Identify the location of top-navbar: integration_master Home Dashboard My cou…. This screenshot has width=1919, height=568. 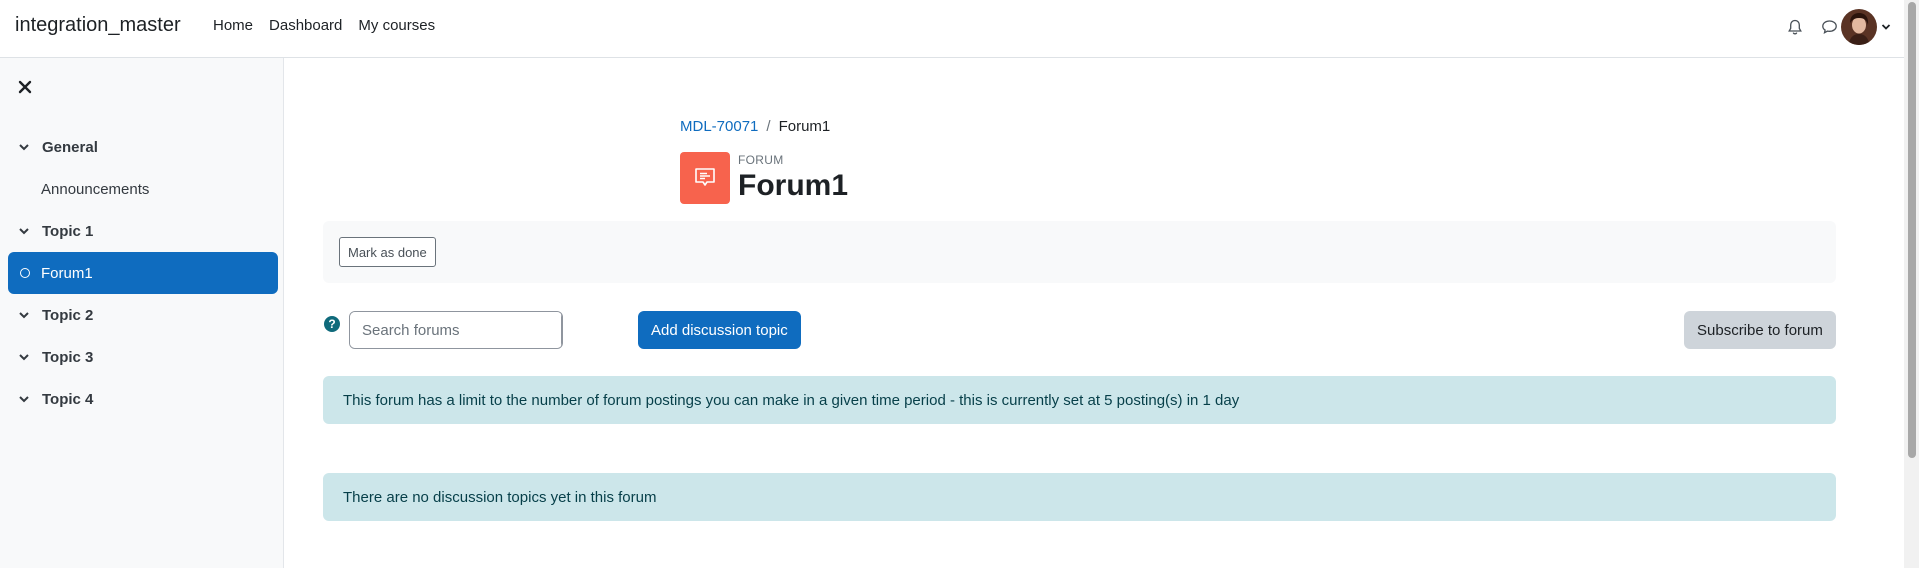
(959, 29).